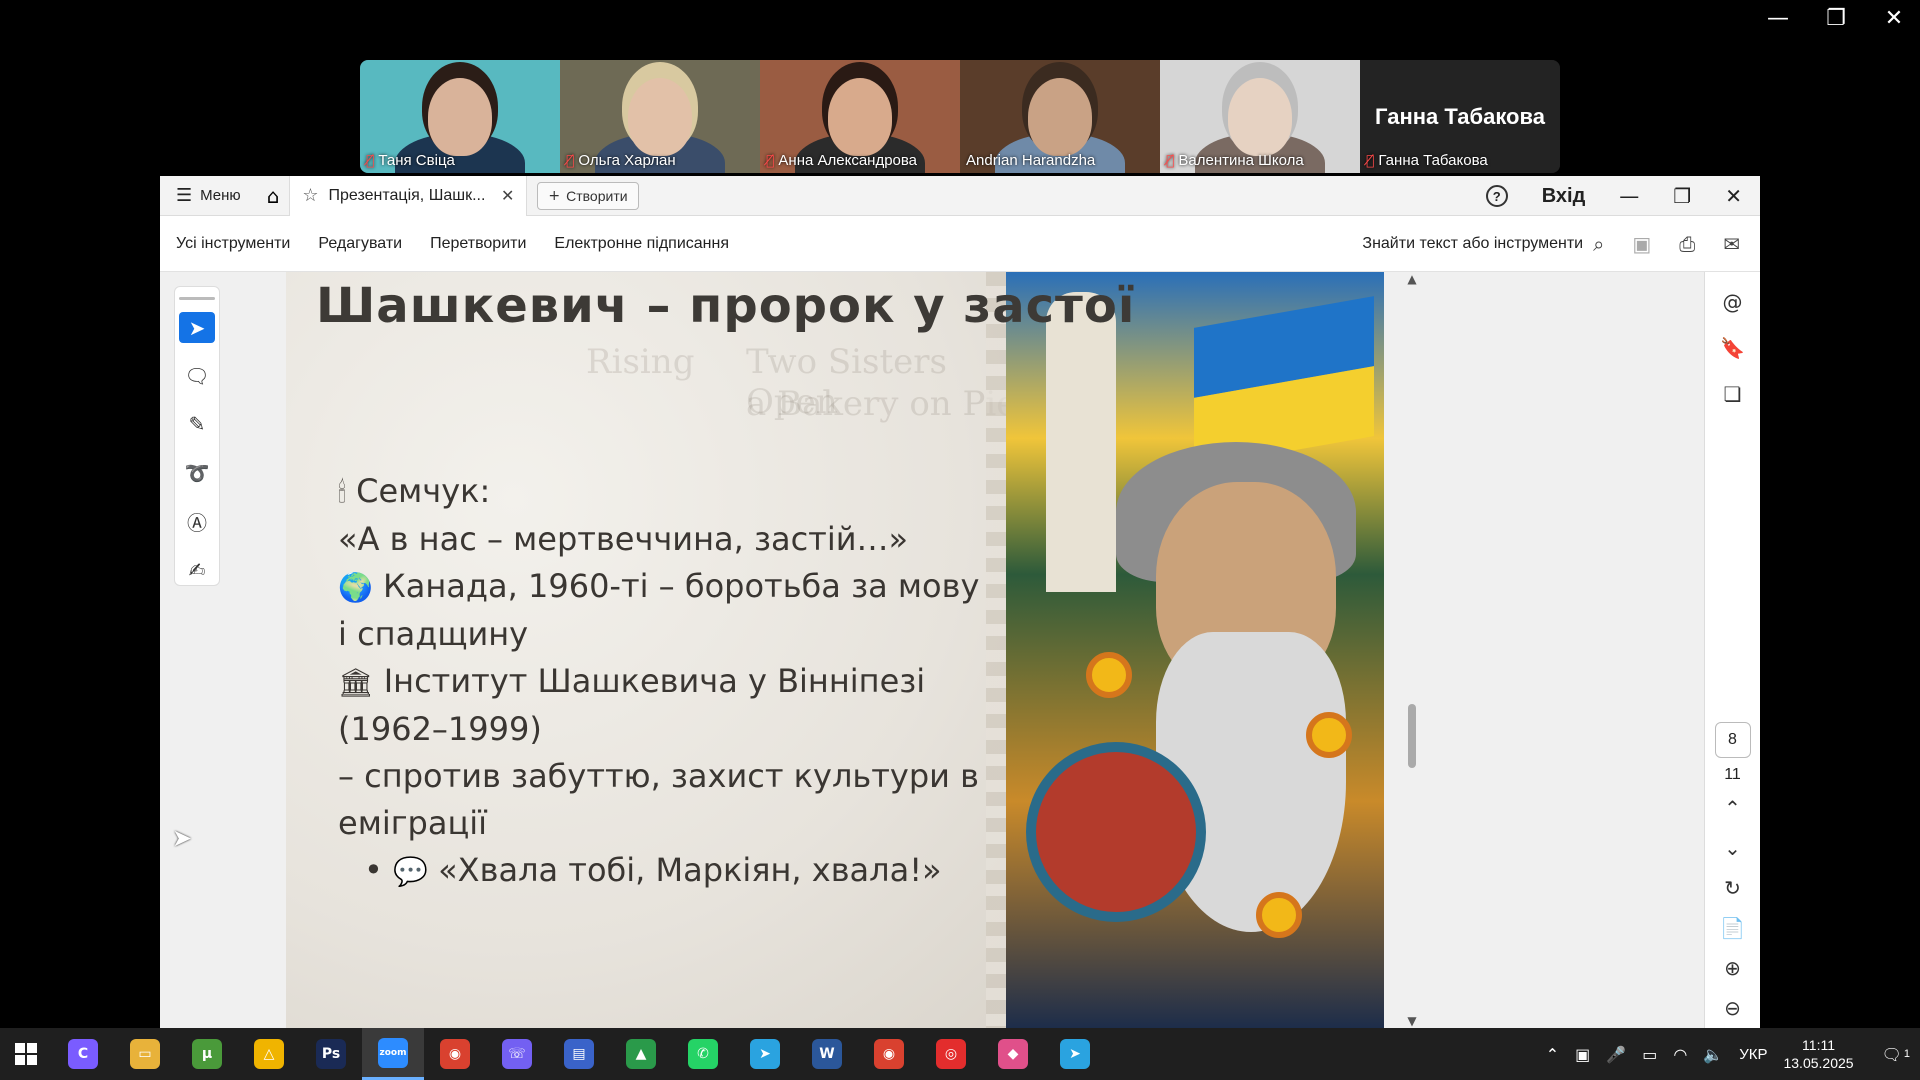 Image resolution: width=1920 pixels, height=1080 pixels. What do you see at coordinates (1733, 888) in the screenshot?
I see `rotate-icon: ↻` at bounding box center [1733, 888].